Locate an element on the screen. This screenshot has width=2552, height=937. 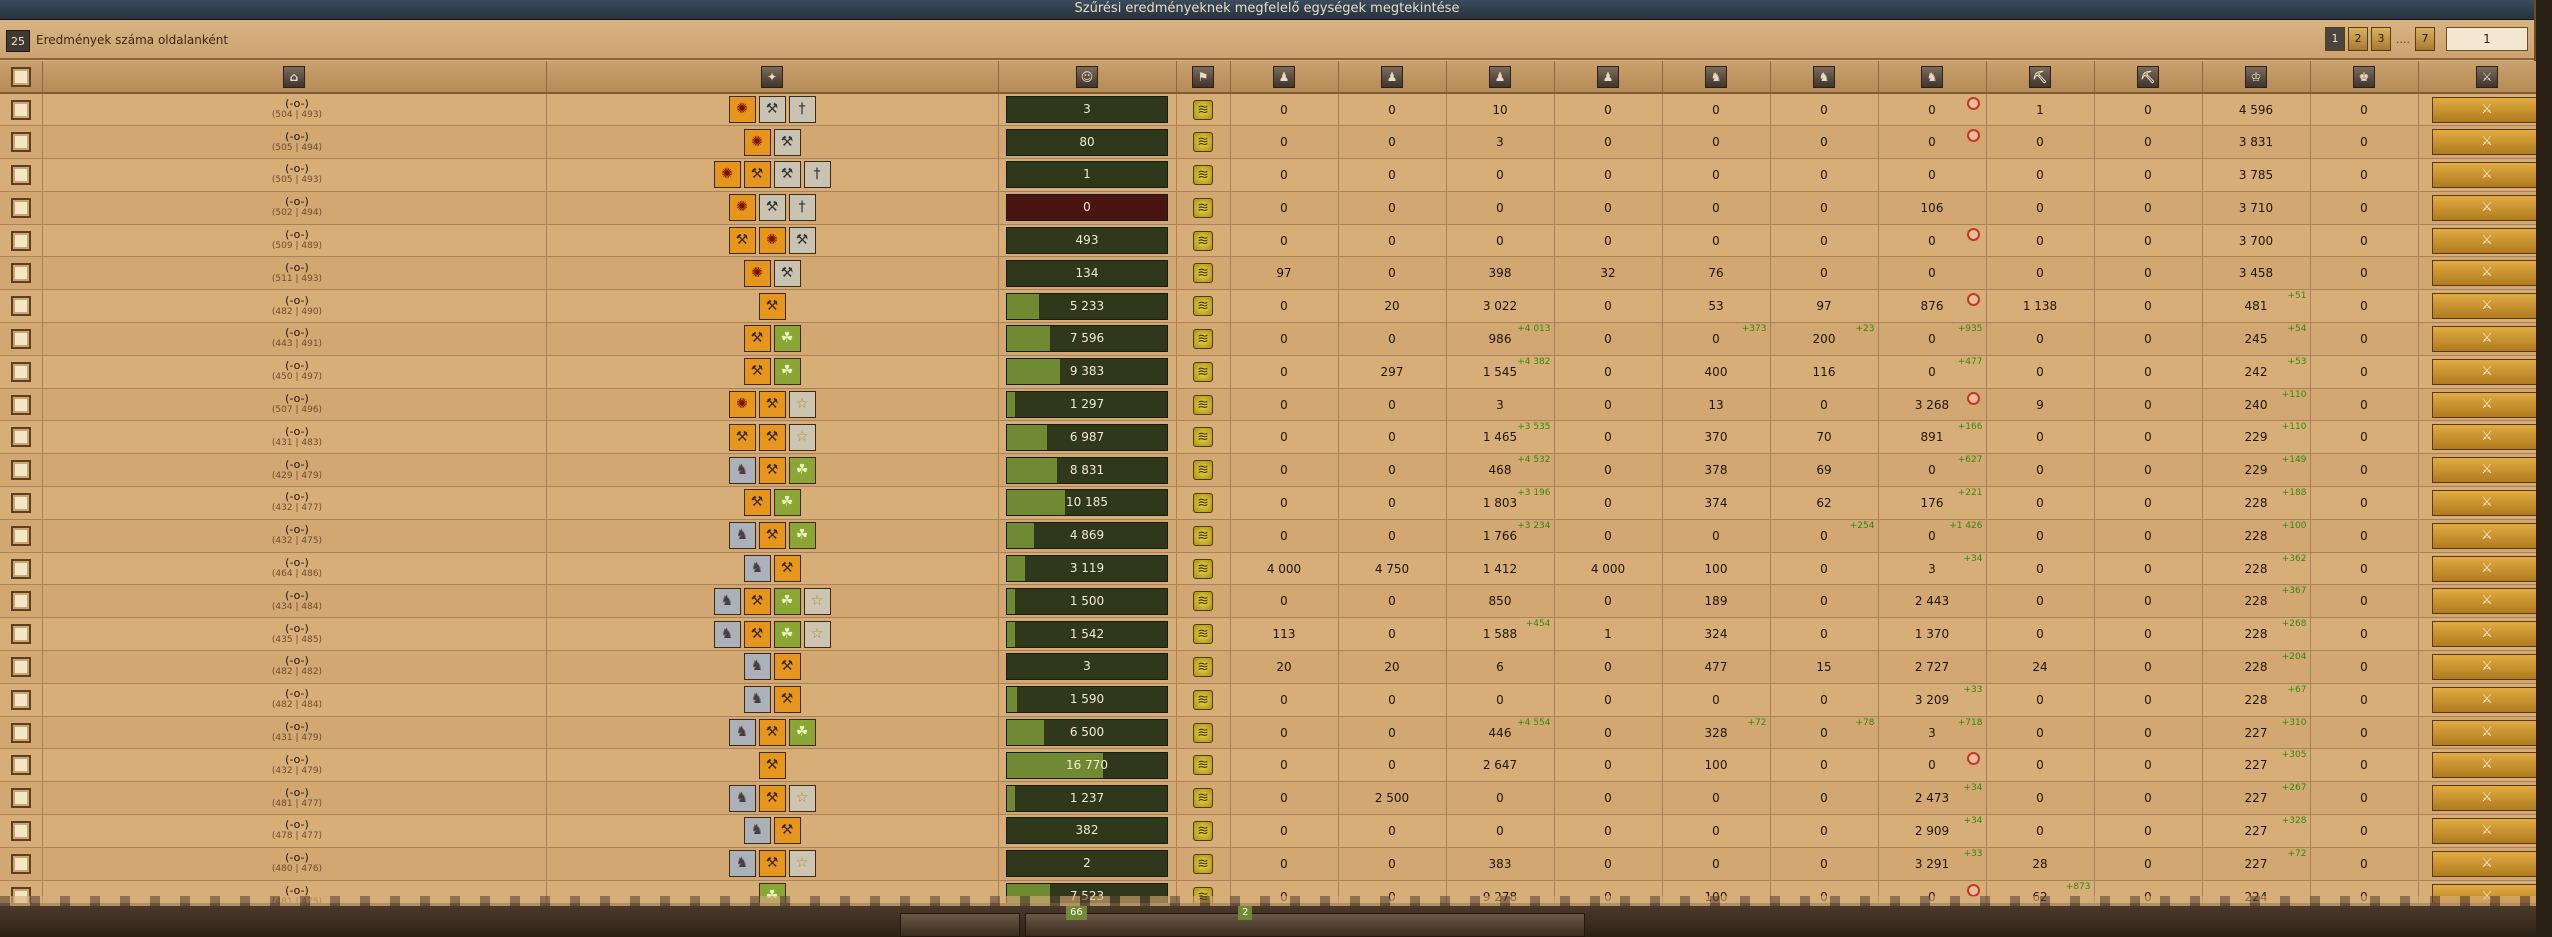
footer-tab-center: 66 2 is located at coordinates (1305, 921).